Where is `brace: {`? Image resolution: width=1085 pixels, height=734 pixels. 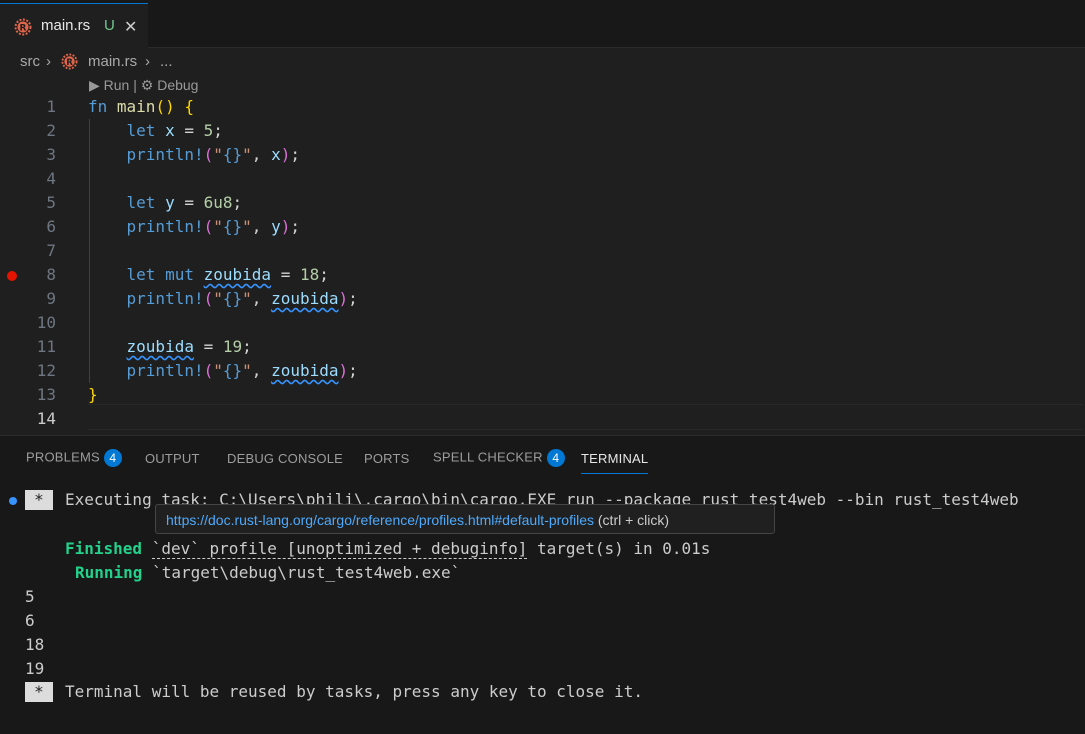 brace: { is located at coordinates (189, 106).